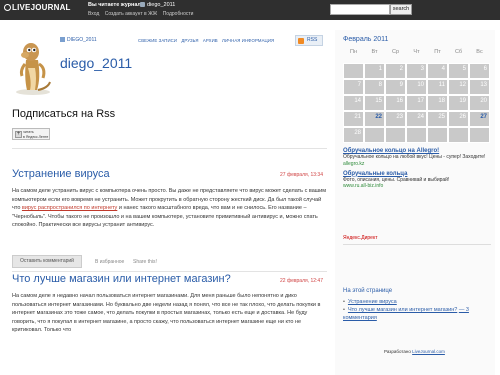  Describe the element at coordinates (41, 7) in the screenshot. I see `logo-text: LIVEJOURNAL` at that location.